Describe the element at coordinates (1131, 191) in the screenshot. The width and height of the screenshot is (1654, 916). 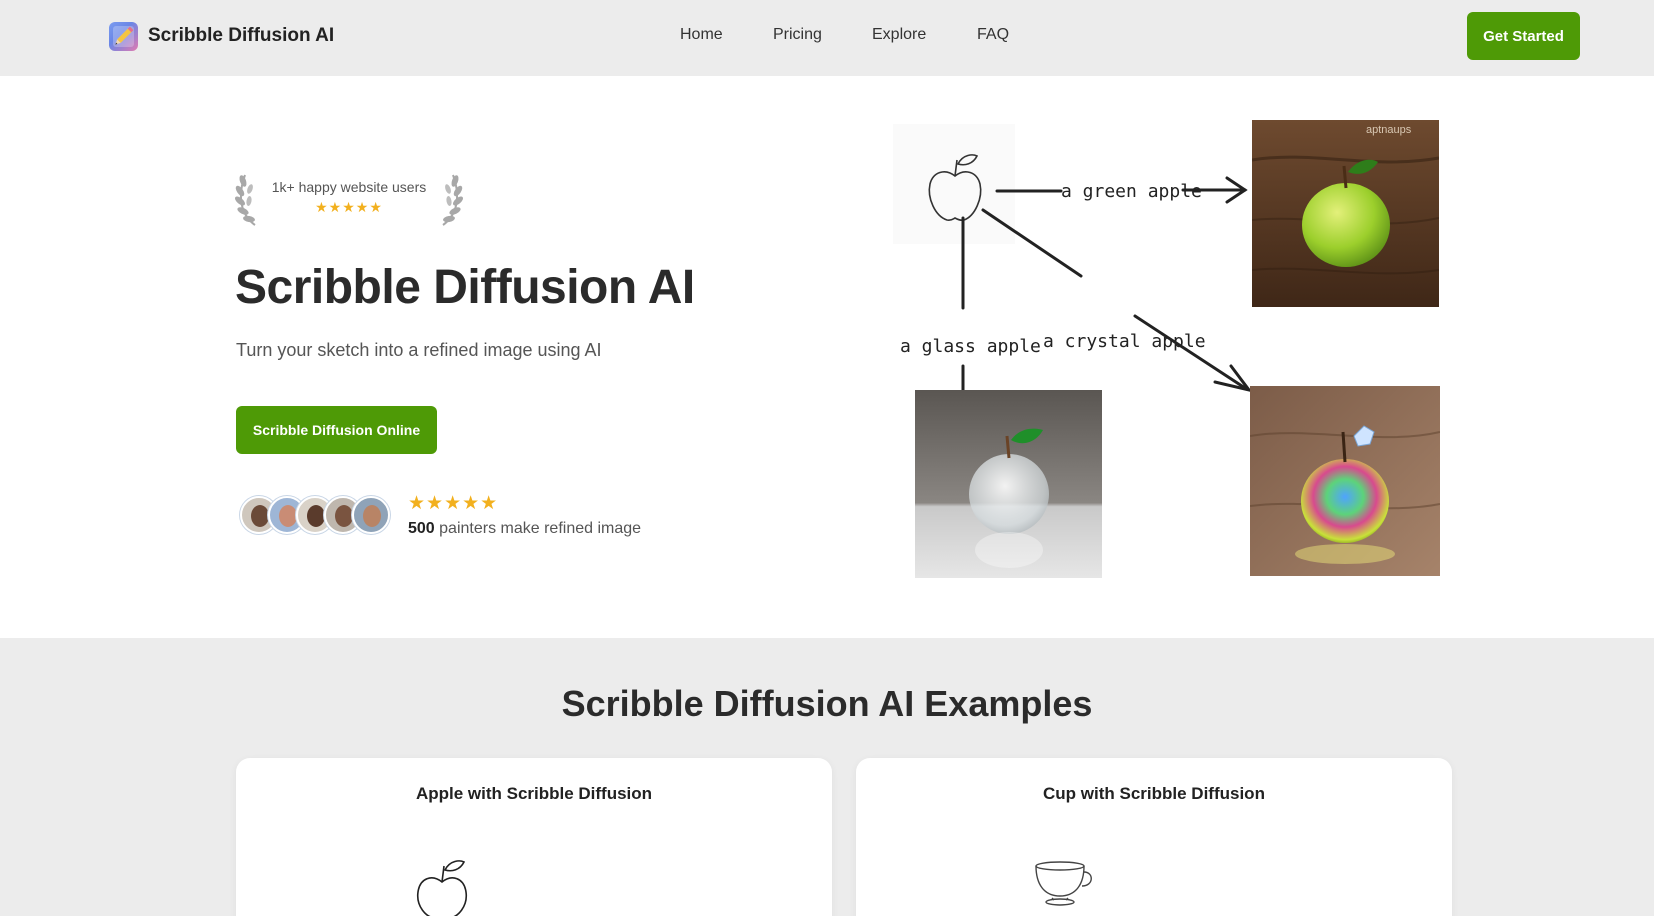
I see `label-green-apple: a green apple` at that location.